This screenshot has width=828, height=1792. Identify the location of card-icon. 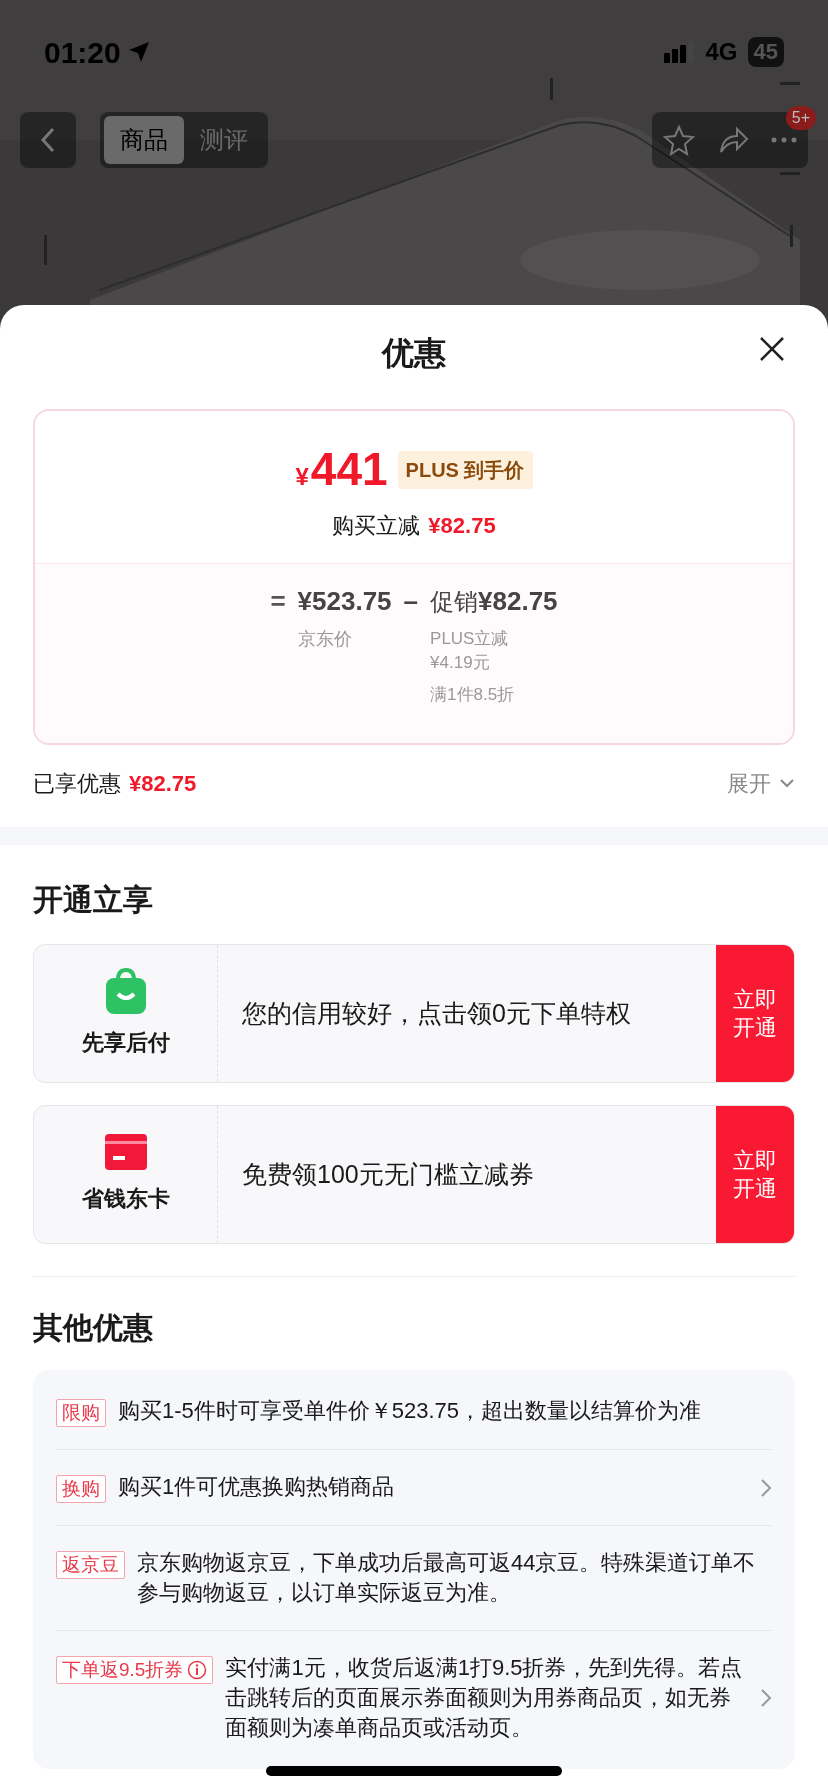
(125, 1152).